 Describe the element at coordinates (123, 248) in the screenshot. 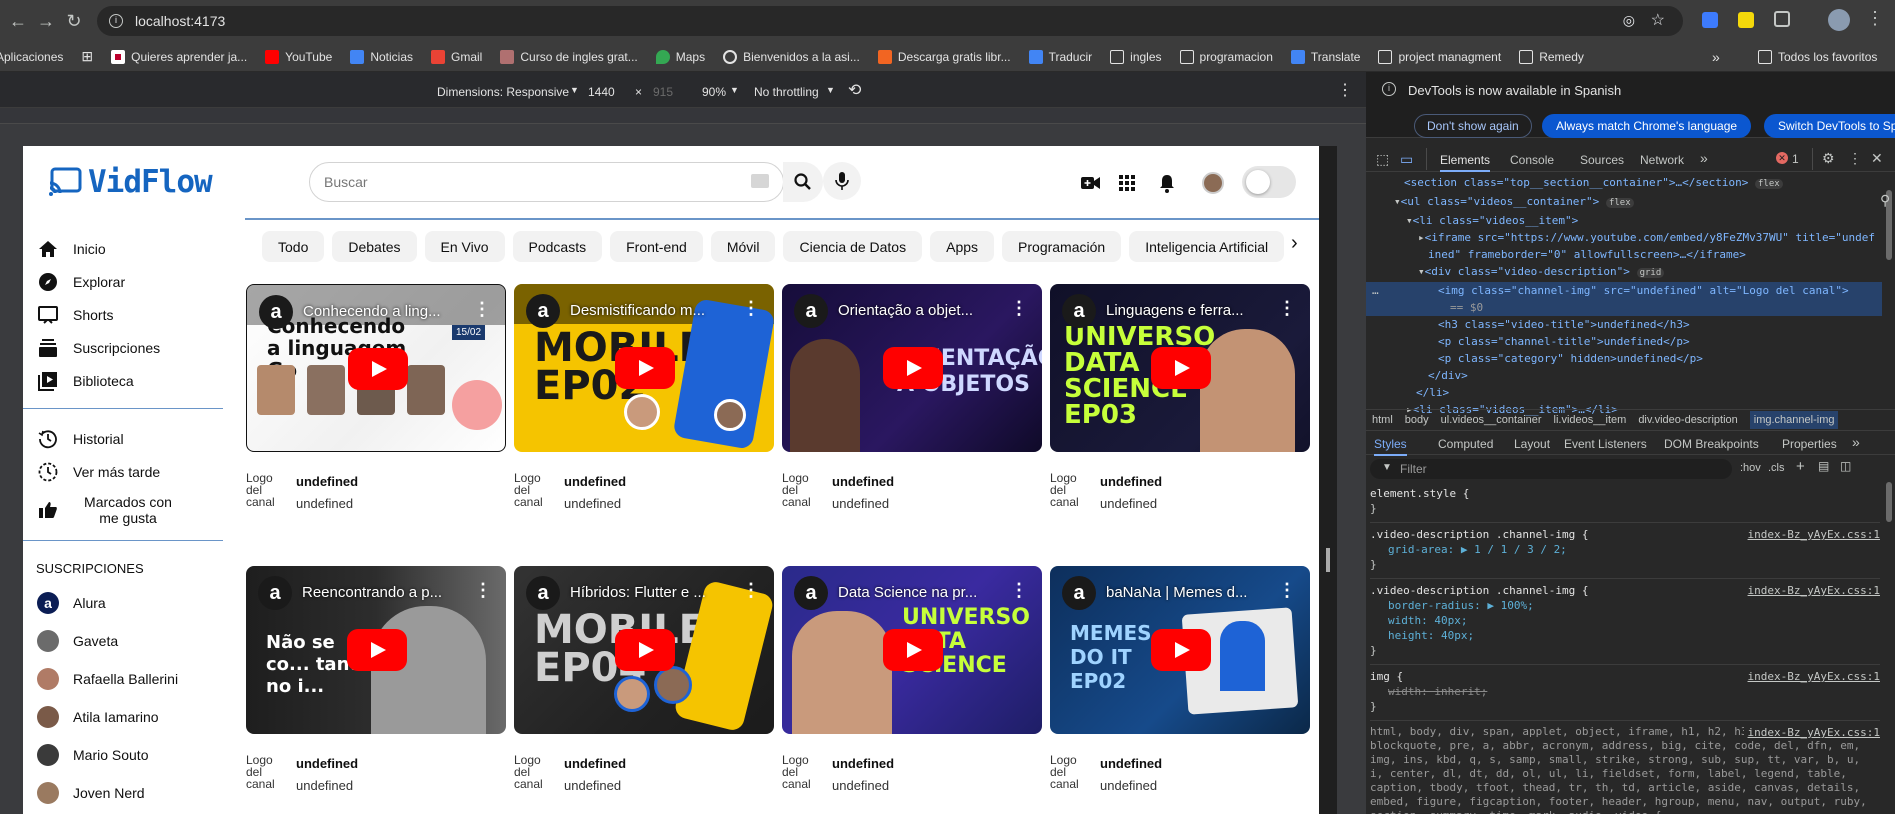

I see `sidebar-item-inicio: Inicio` at that location.